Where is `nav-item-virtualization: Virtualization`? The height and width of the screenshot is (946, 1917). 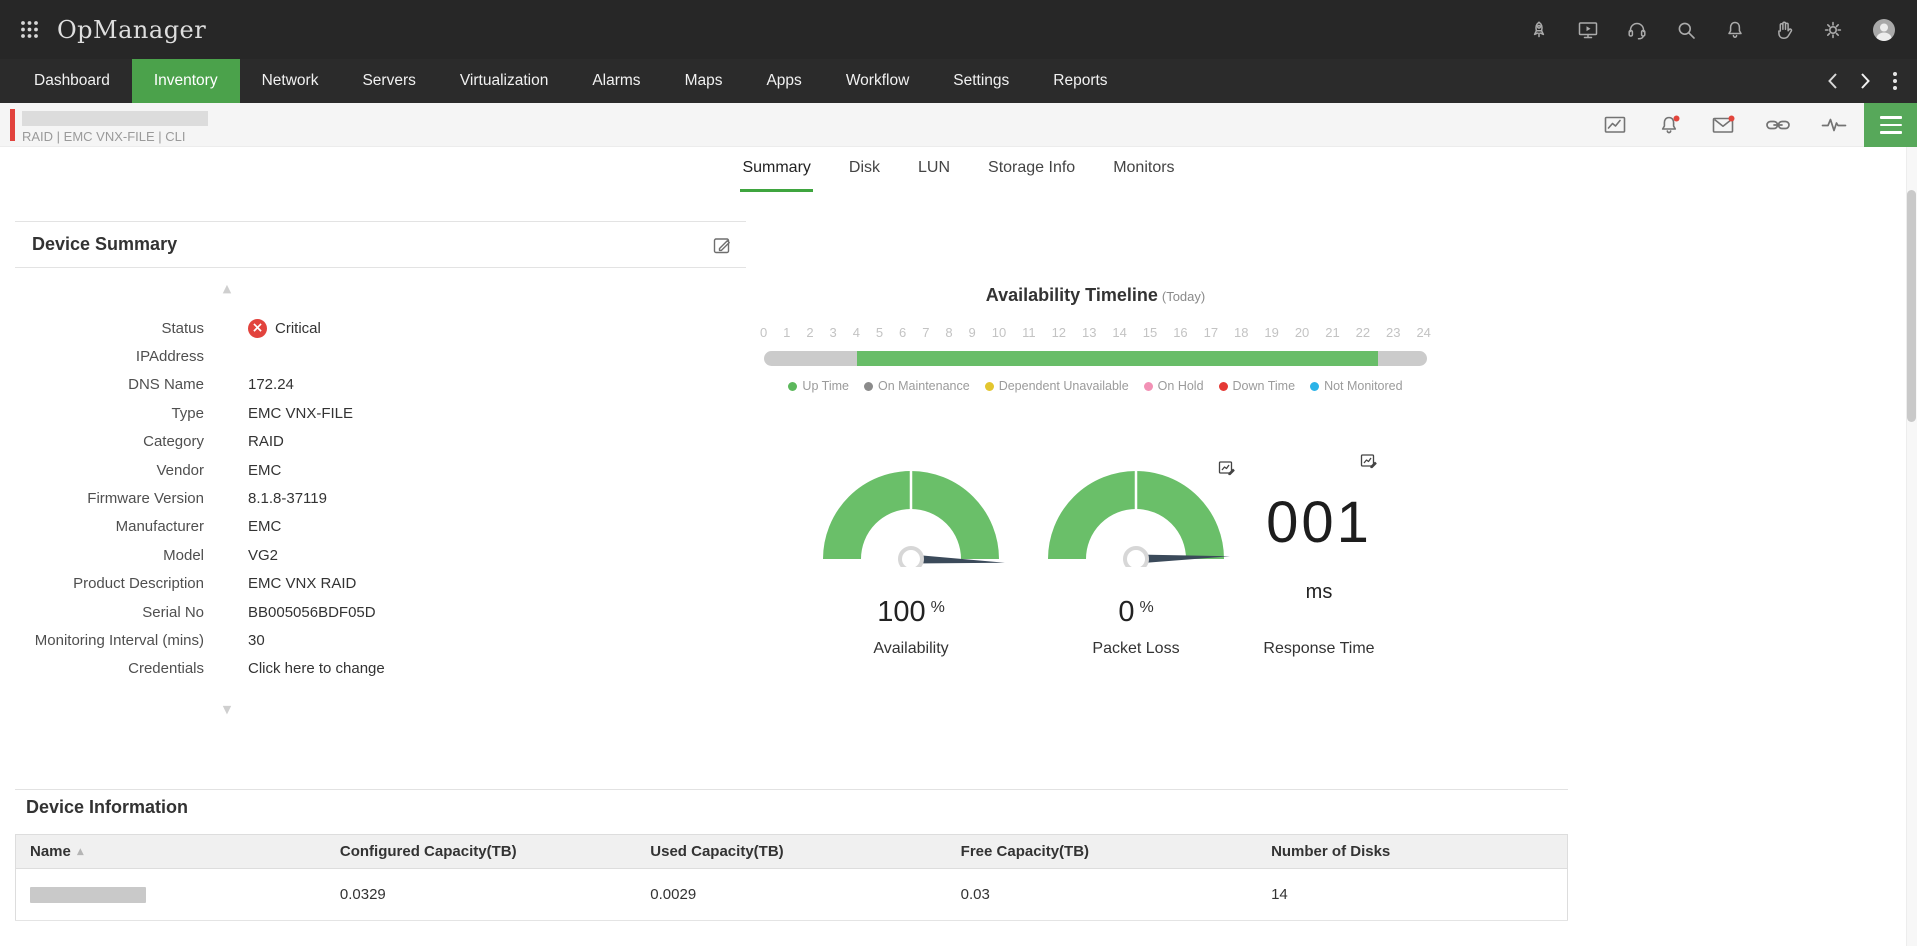
nav-item-virtualization: Virtualization is located at coordinates (504, 81).